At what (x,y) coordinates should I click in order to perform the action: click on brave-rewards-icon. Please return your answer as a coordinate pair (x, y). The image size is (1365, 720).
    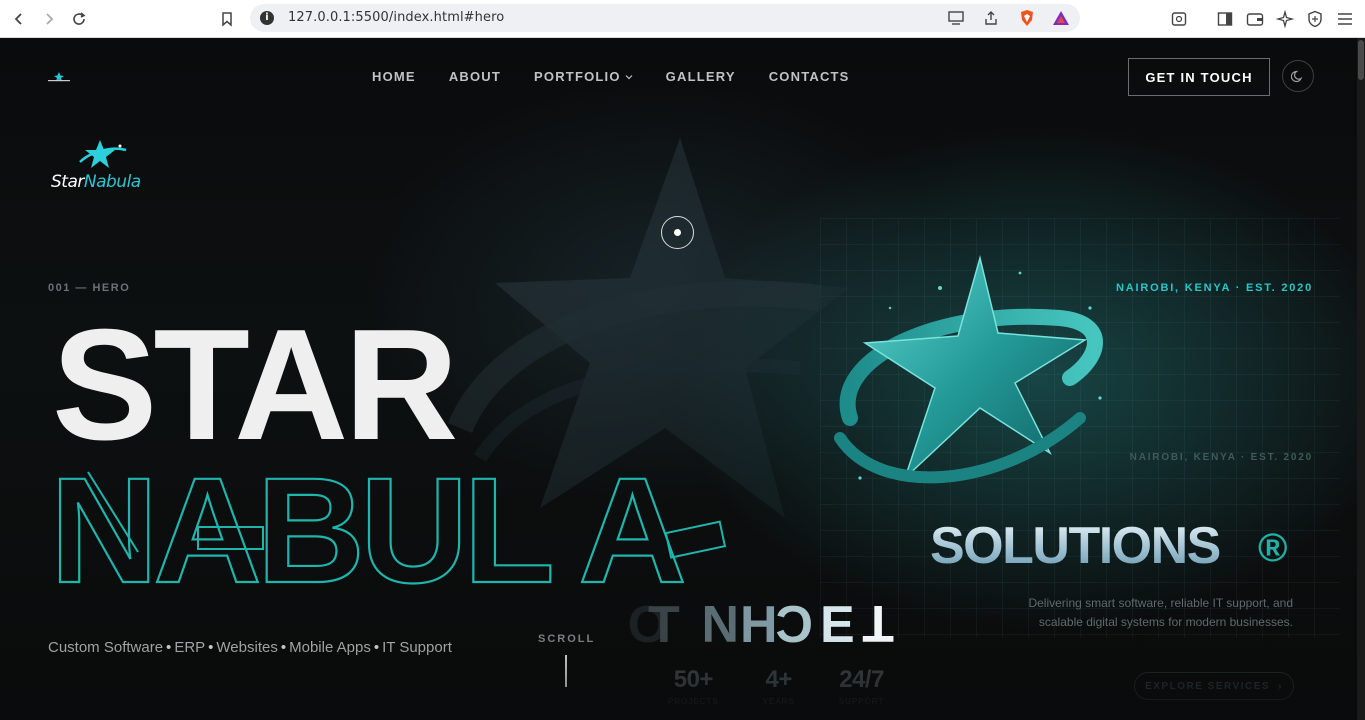
    Looking at the image, I should click on (1061, 18).